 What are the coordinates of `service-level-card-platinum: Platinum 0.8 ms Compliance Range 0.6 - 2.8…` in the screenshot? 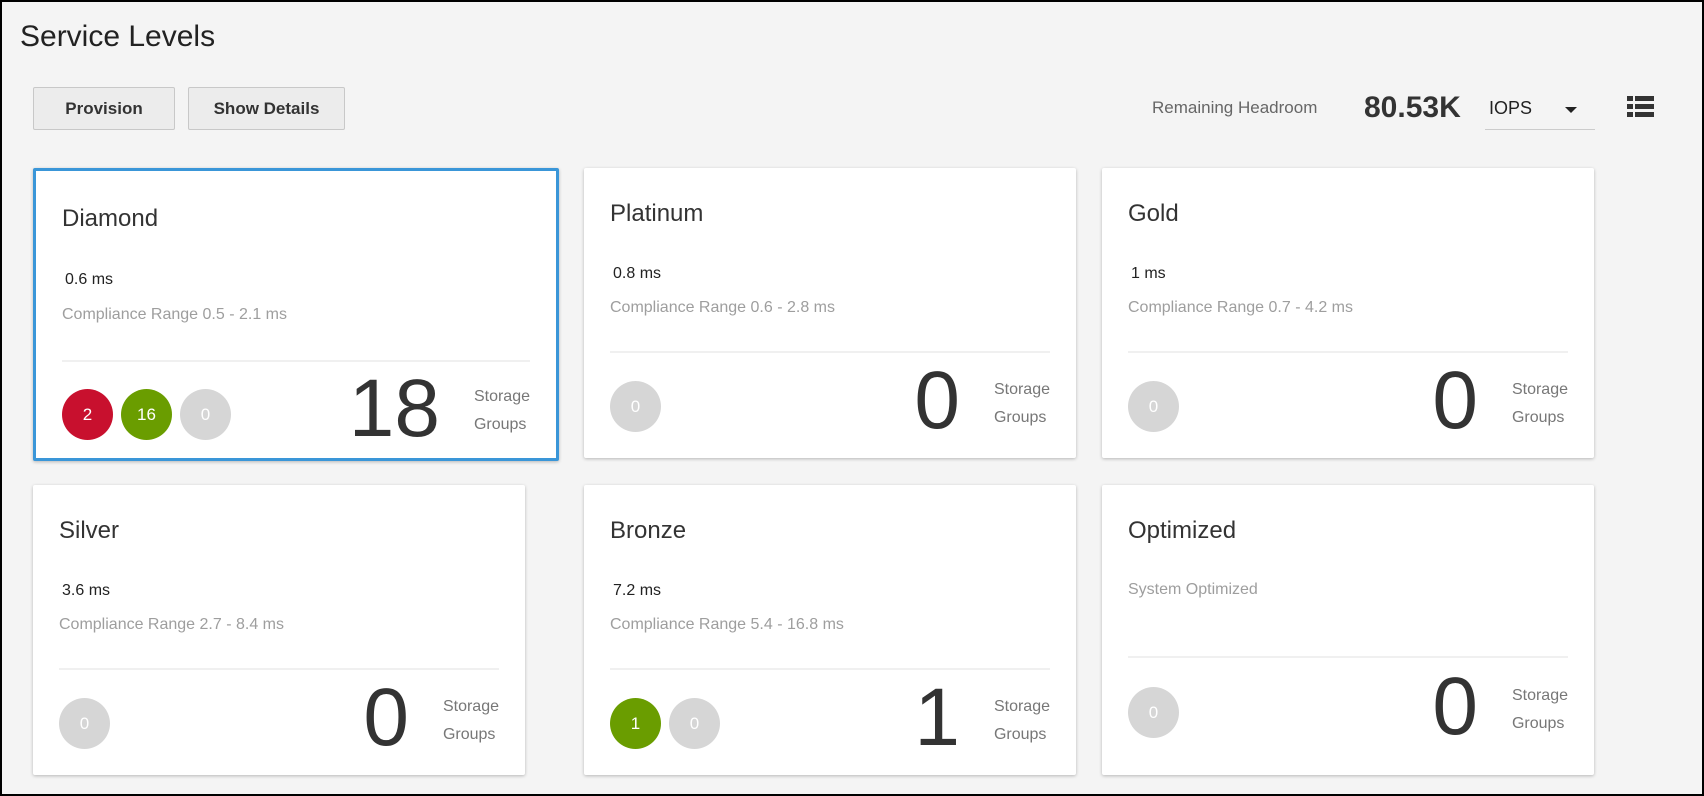 It's located at (830, 313).